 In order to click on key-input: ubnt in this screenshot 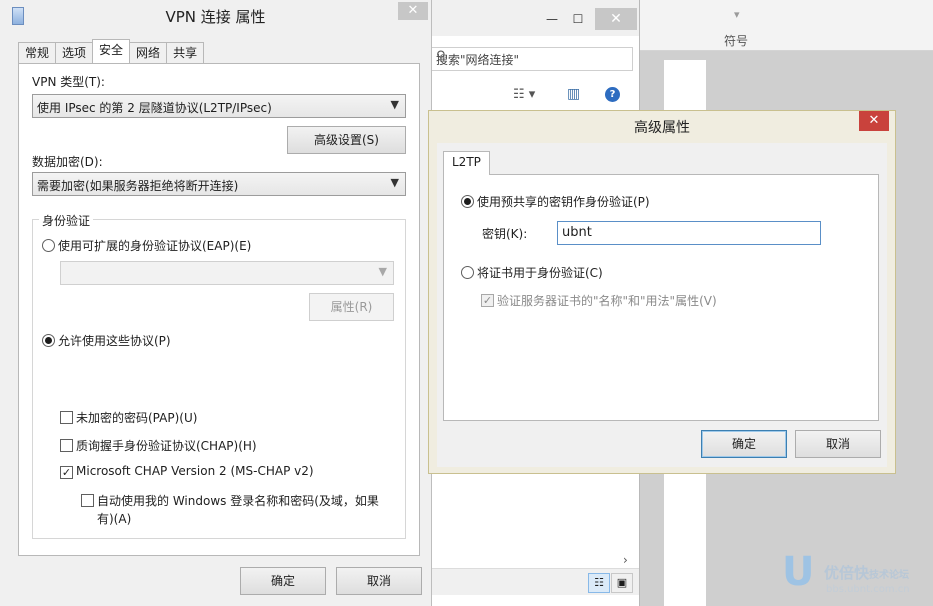, I will do `click(689, 233)`.